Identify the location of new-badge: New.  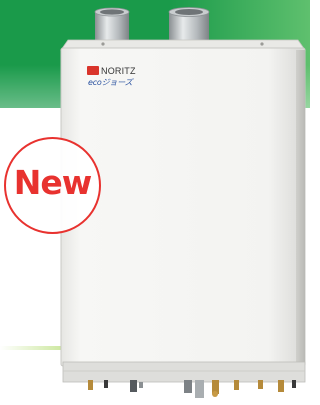
(52, 185).